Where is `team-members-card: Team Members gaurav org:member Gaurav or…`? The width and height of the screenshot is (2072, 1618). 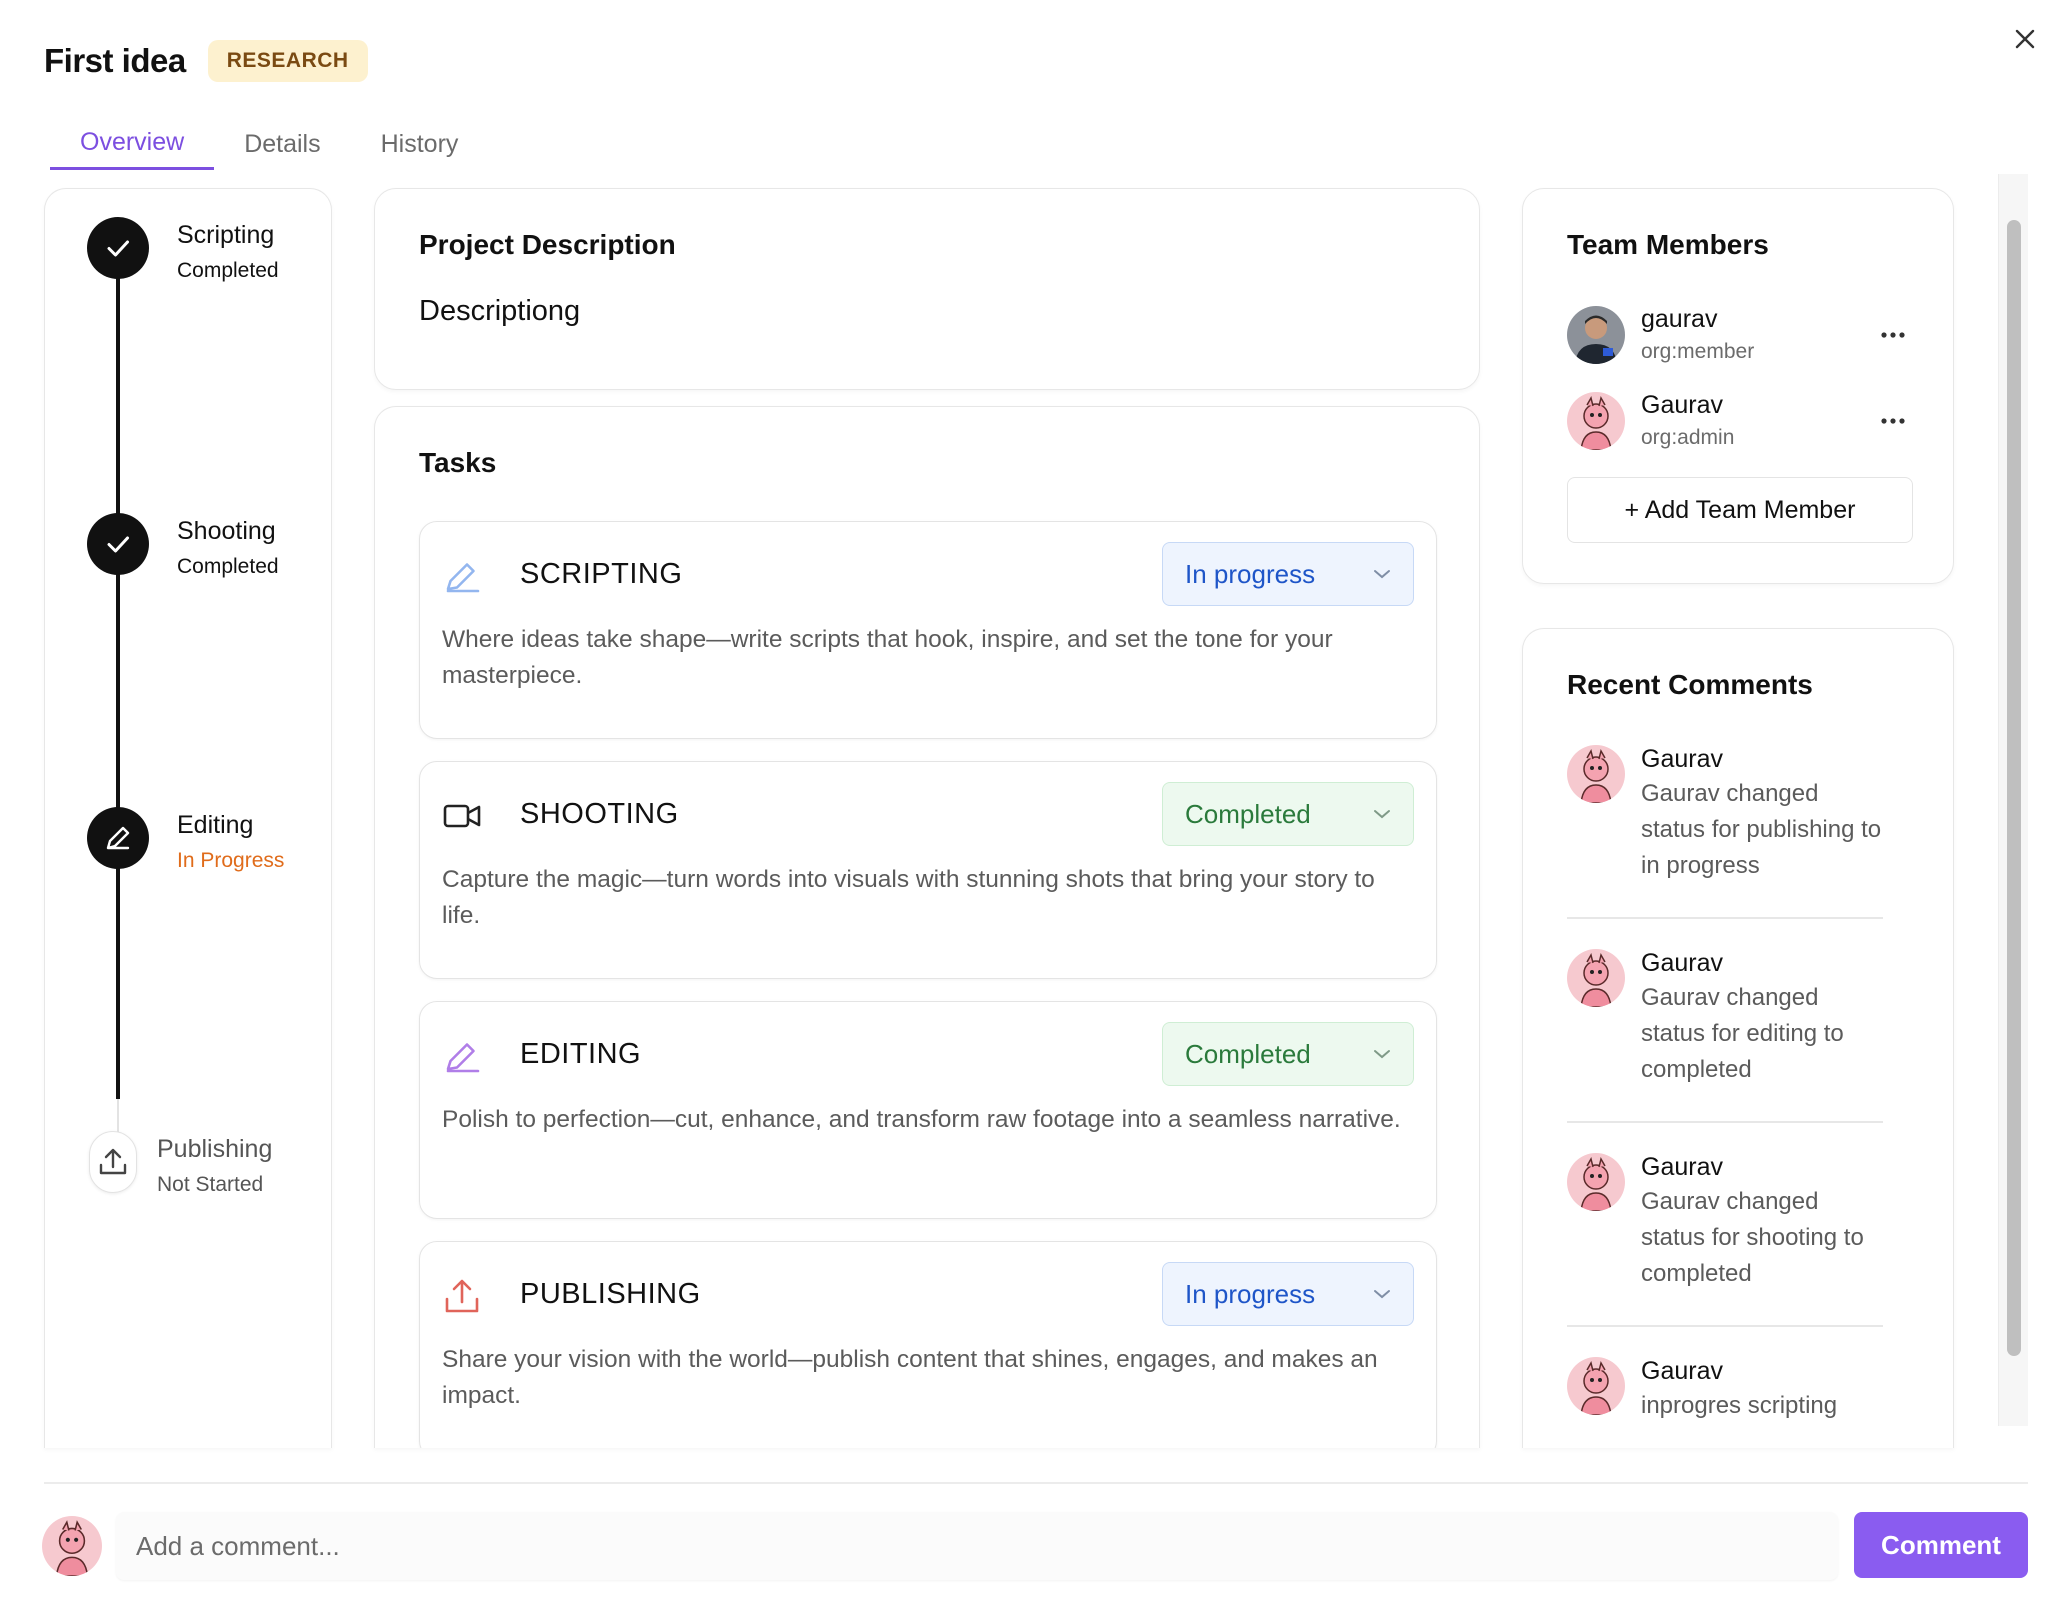
team-members-card: Team Members gaurav org:member Gaurav or… is located at coordinates (1738, 386).